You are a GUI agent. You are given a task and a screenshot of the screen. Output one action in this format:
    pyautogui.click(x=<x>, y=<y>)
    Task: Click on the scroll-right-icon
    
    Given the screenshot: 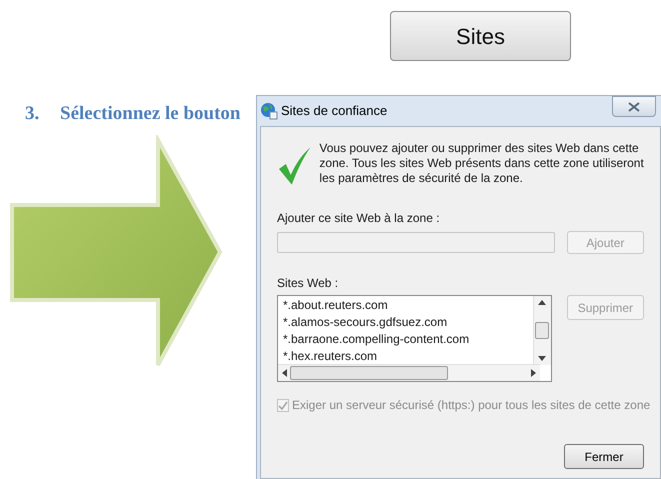 What is the action you would take?
    pyautogui.click(x=533, y=373)
    